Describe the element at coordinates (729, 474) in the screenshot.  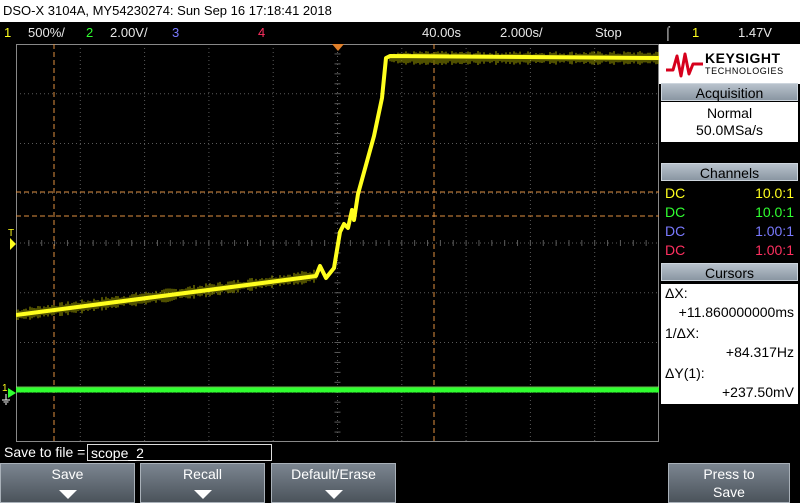
I see `press-to-save-label-1: Press to` at that location.